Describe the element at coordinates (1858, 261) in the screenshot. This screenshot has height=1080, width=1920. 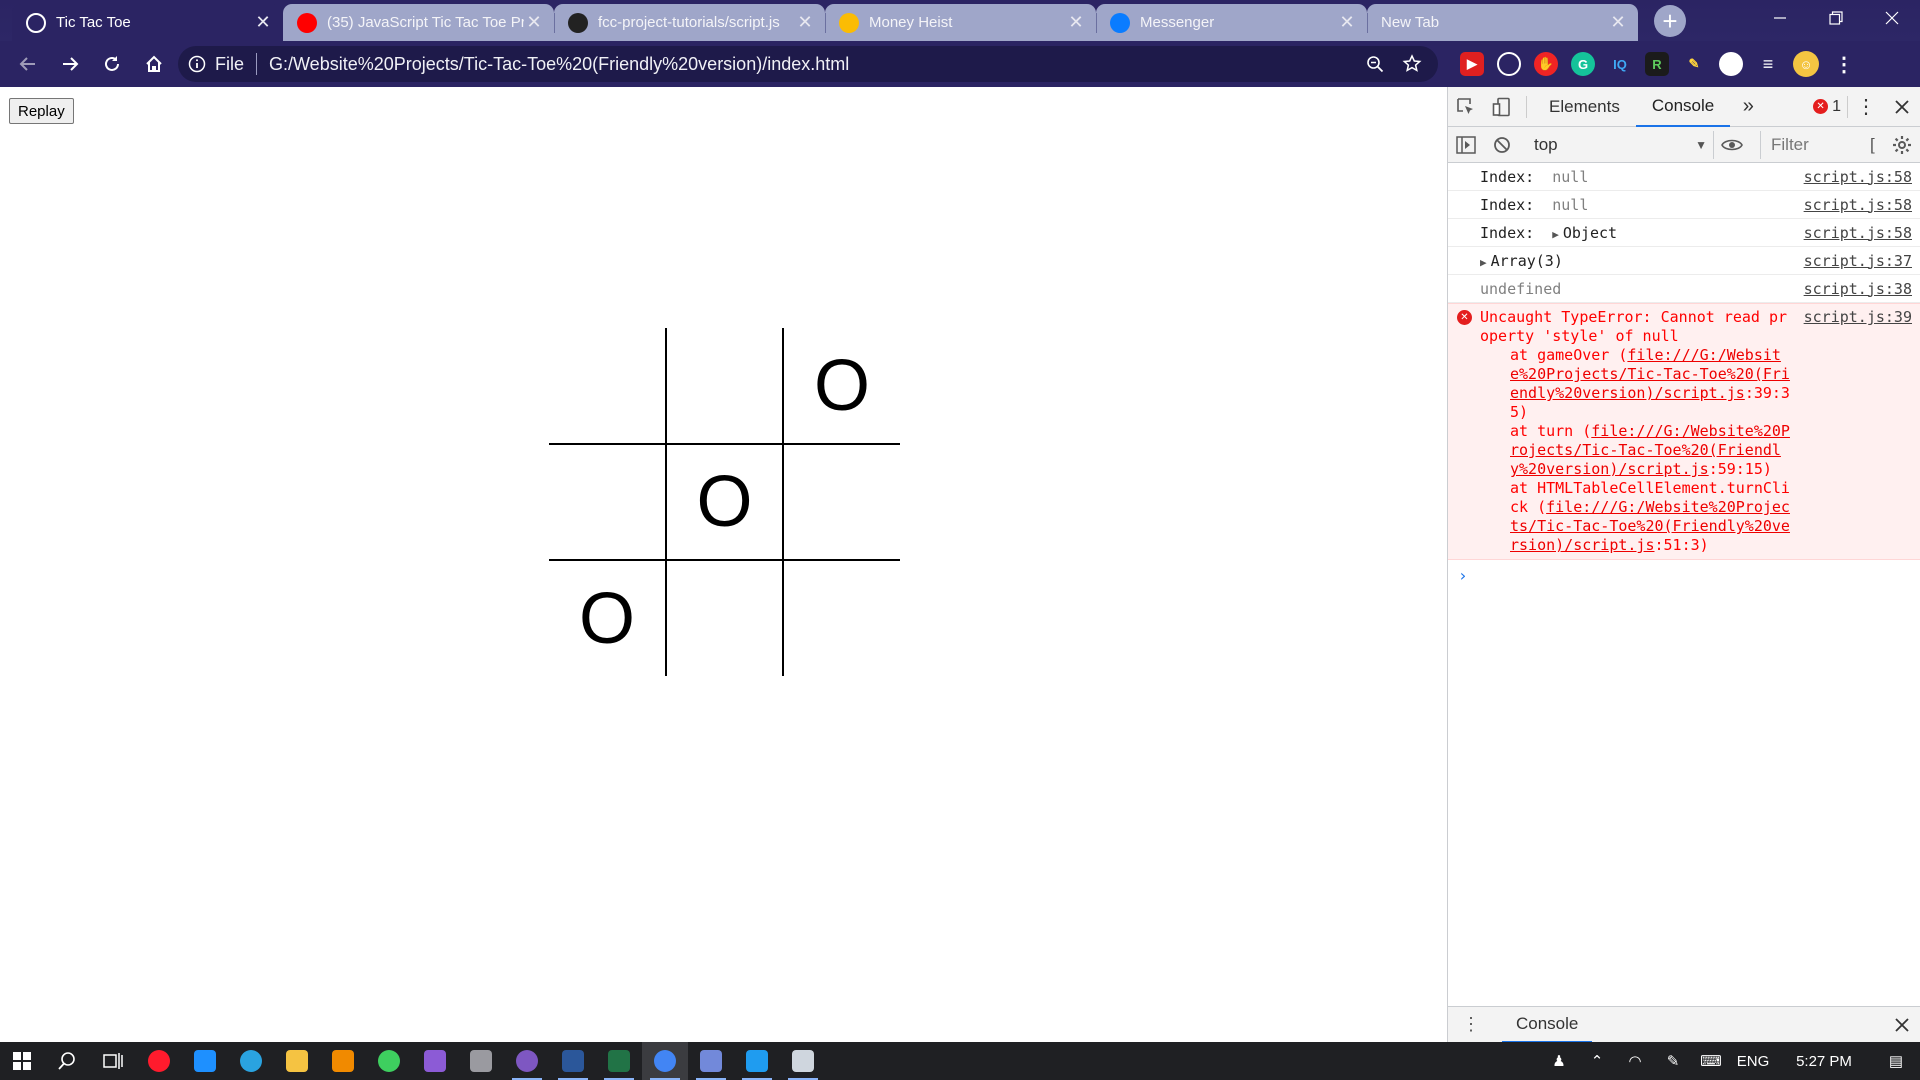
I see `console-source-link: script.js:37` at that location.